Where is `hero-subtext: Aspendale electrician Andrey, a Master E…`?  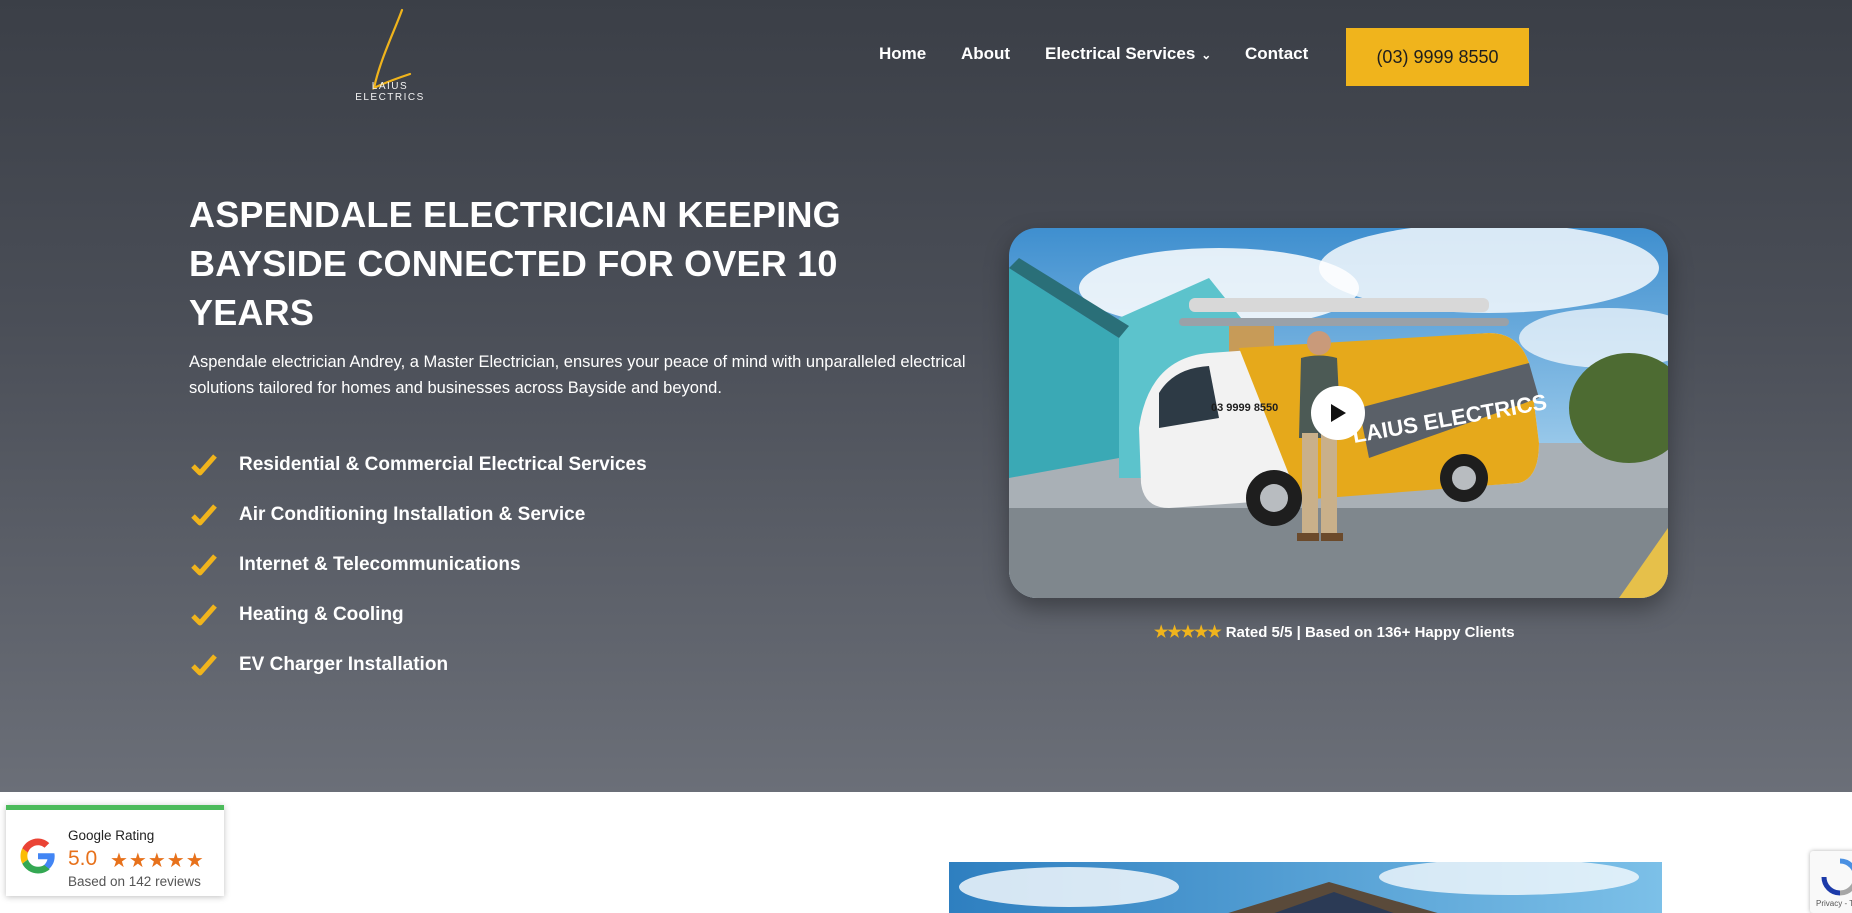 hero-subtext: Aspendale electrician Andrey, a Master E… is located at coordinates (577, 375).